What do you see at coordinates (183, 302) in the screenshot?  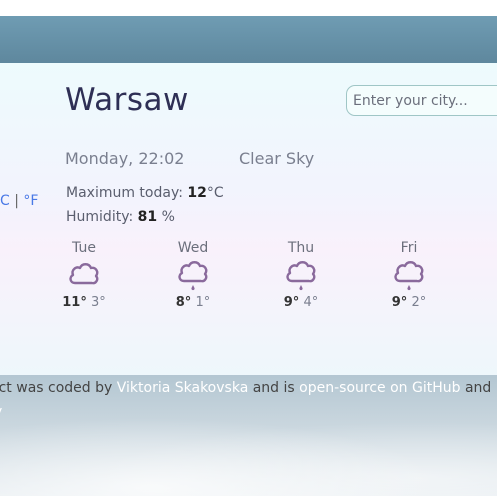 I see `forecast-high: 8°` at bounding box center [183, 302].